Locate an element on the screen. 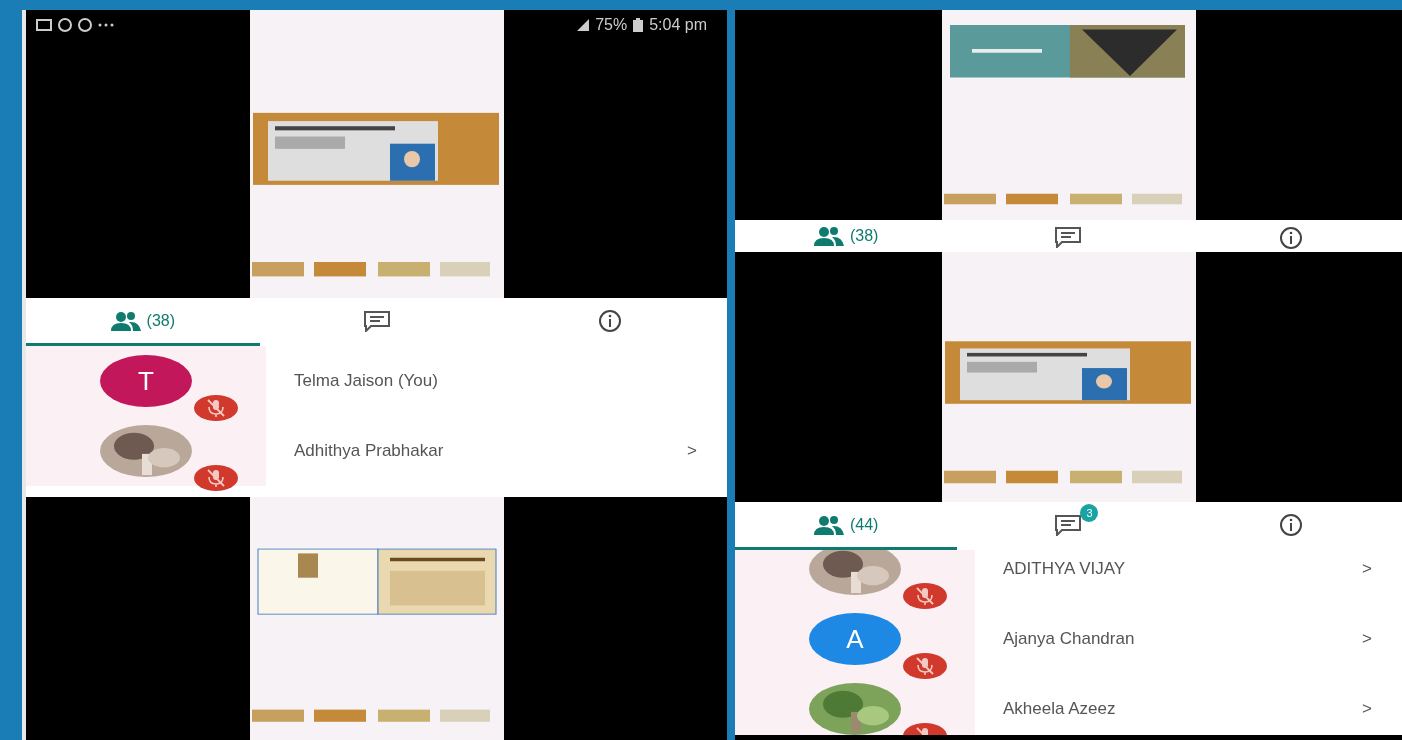 This screenshot has width=1402, height=740. participant-name: Akheela Azeez is located at coordinates (1183, 709).